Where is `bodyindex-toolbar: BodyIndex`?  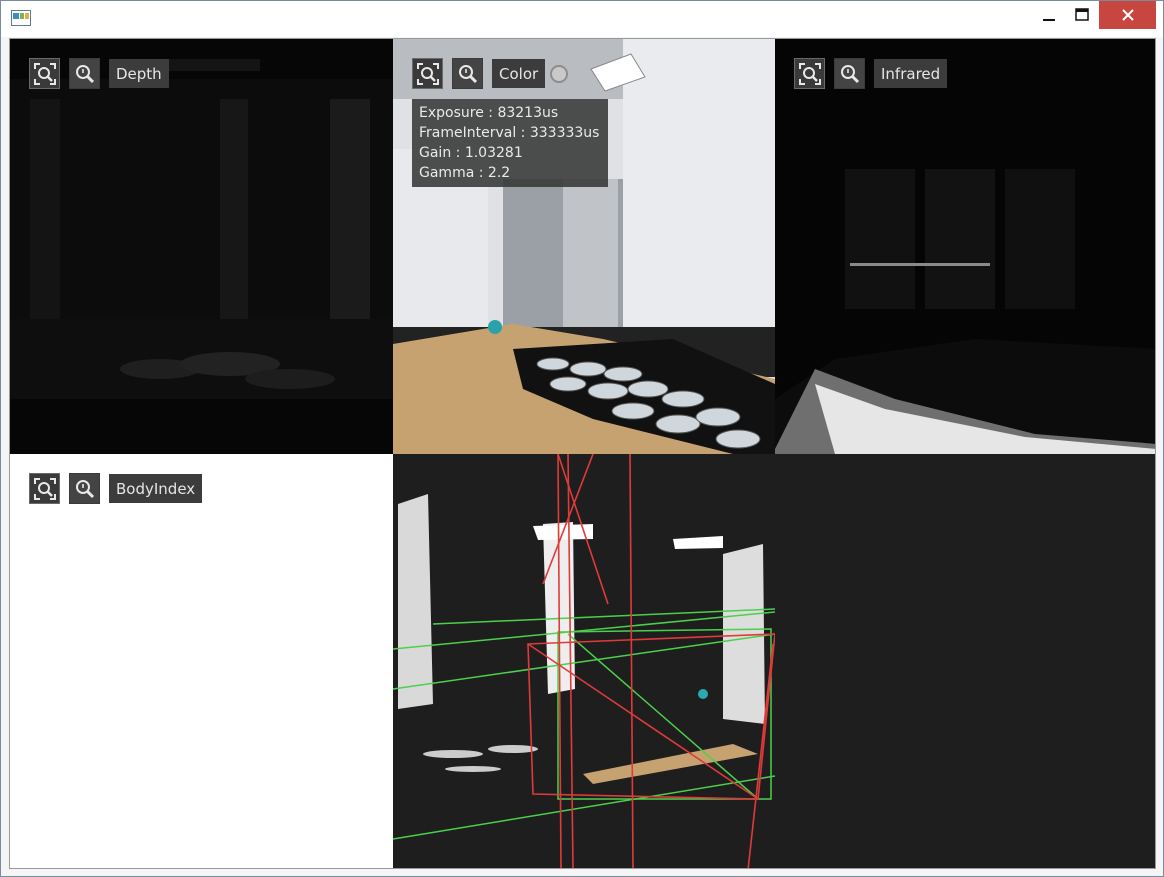 bodyindex-toolbar: BodyIndex is located at coordinates (116, 488).